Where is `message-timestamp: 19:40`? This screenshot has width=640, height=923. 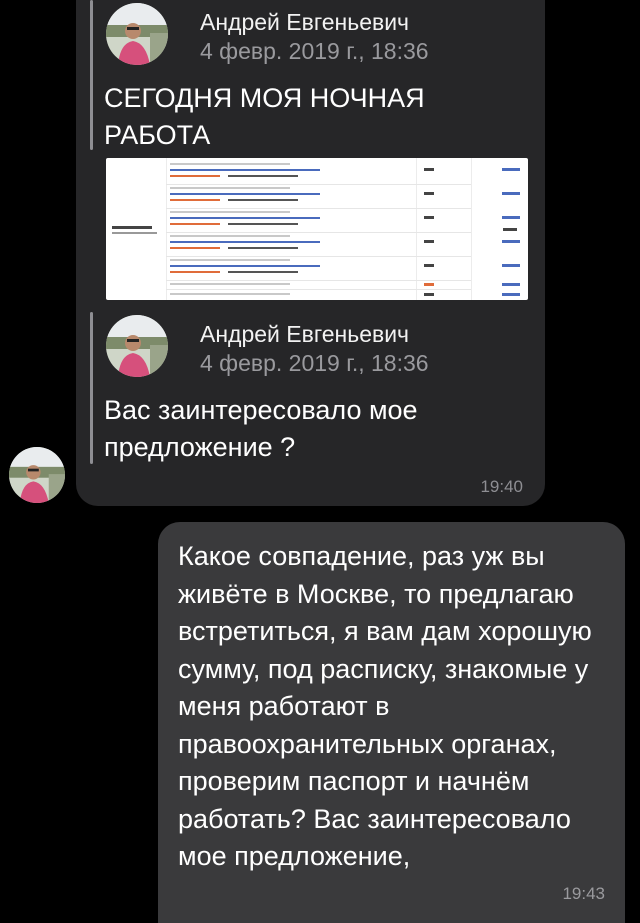
message-timestamp: 19:40 is located at coordinates (501, 486).